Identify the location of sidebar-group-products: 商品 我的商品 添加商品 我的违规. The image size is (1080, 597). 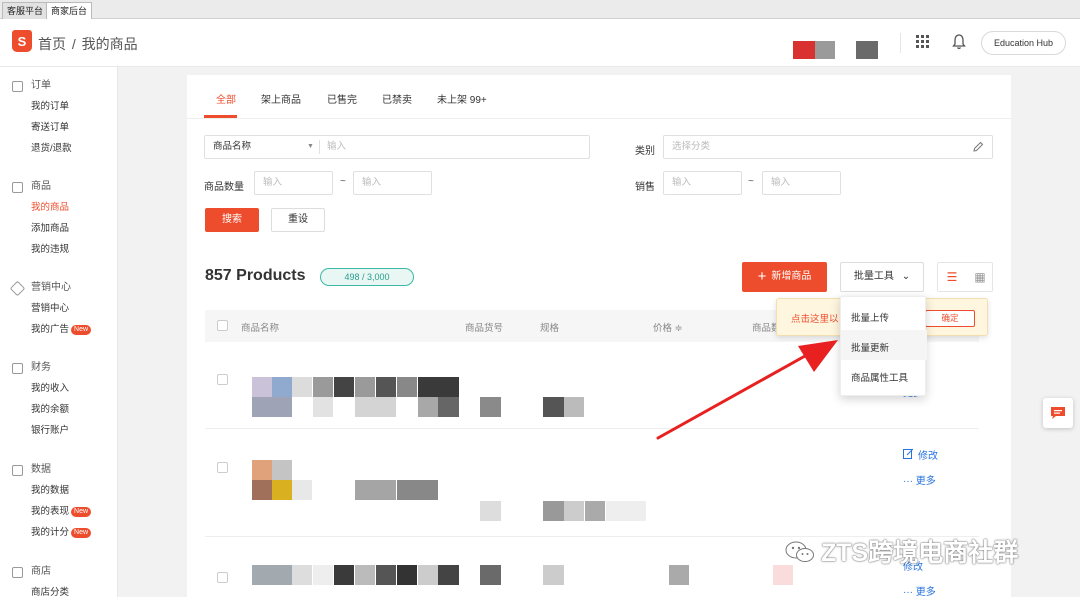
(59, 218).